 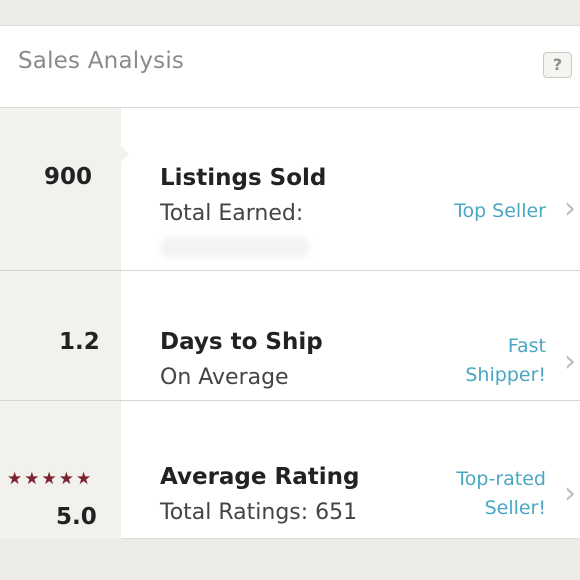 What do you see at coordinates (76, 517) in the screenshot?
I see `metric-average-rating: 5.0` at bounding box center [76, 517].